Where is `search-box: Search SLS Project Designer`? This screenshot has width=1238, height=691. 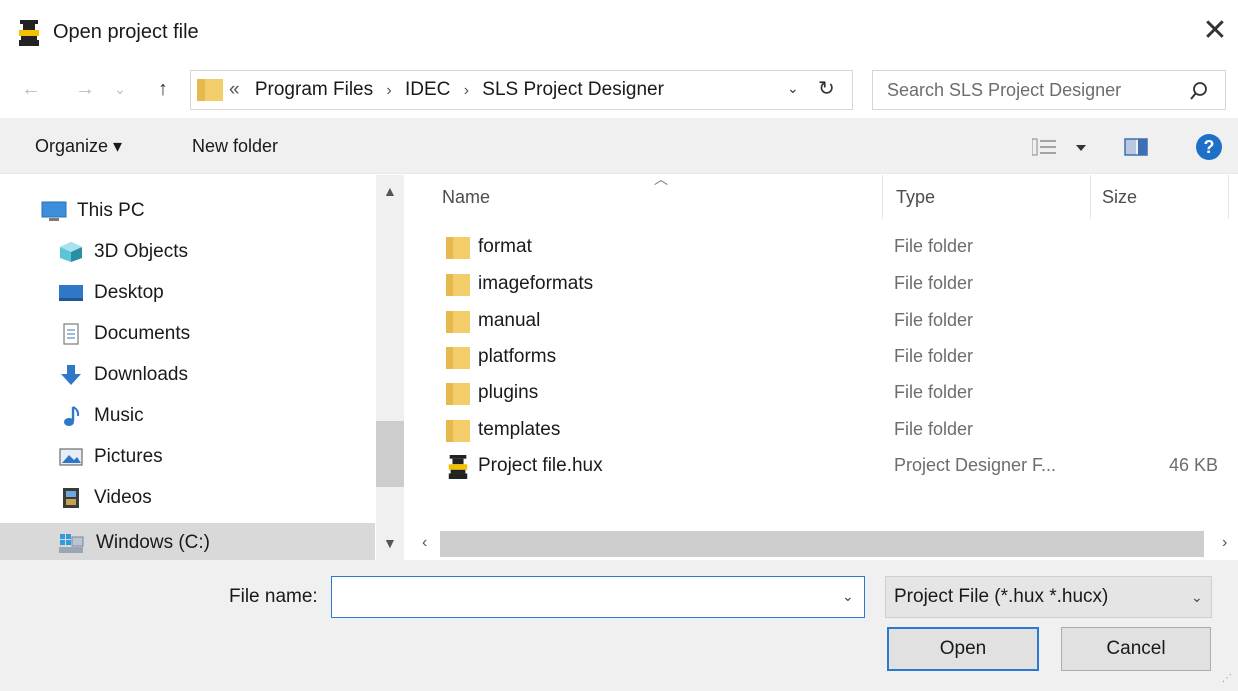
search-box: Search SLS Project Designer is located at coordinates (1049, 90).